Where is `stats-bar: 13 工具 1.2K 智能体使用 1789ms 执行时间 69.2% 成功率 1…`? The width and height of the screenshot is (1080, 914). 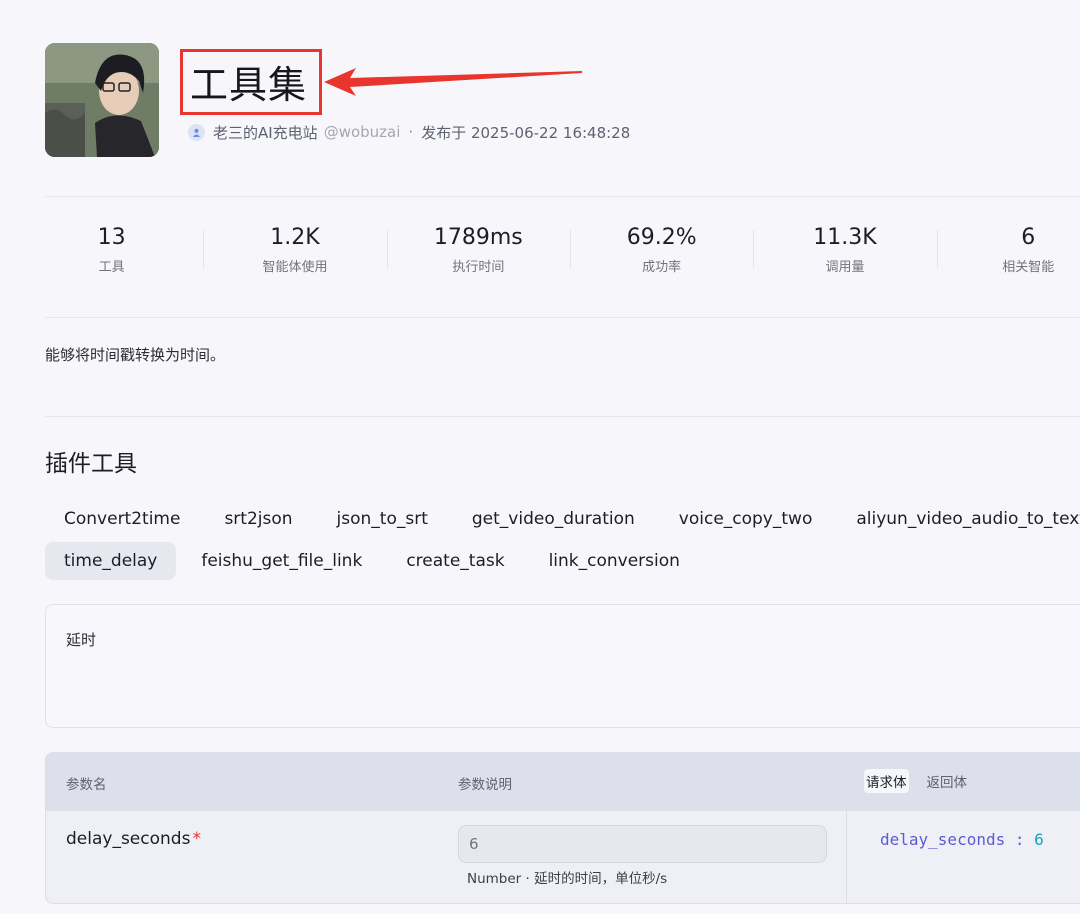
stats-bar: 13 工具 1.2K 智能体使用 1789ms 执行时间 69.2% 成功率 1… is located at coordinates (550, 250).